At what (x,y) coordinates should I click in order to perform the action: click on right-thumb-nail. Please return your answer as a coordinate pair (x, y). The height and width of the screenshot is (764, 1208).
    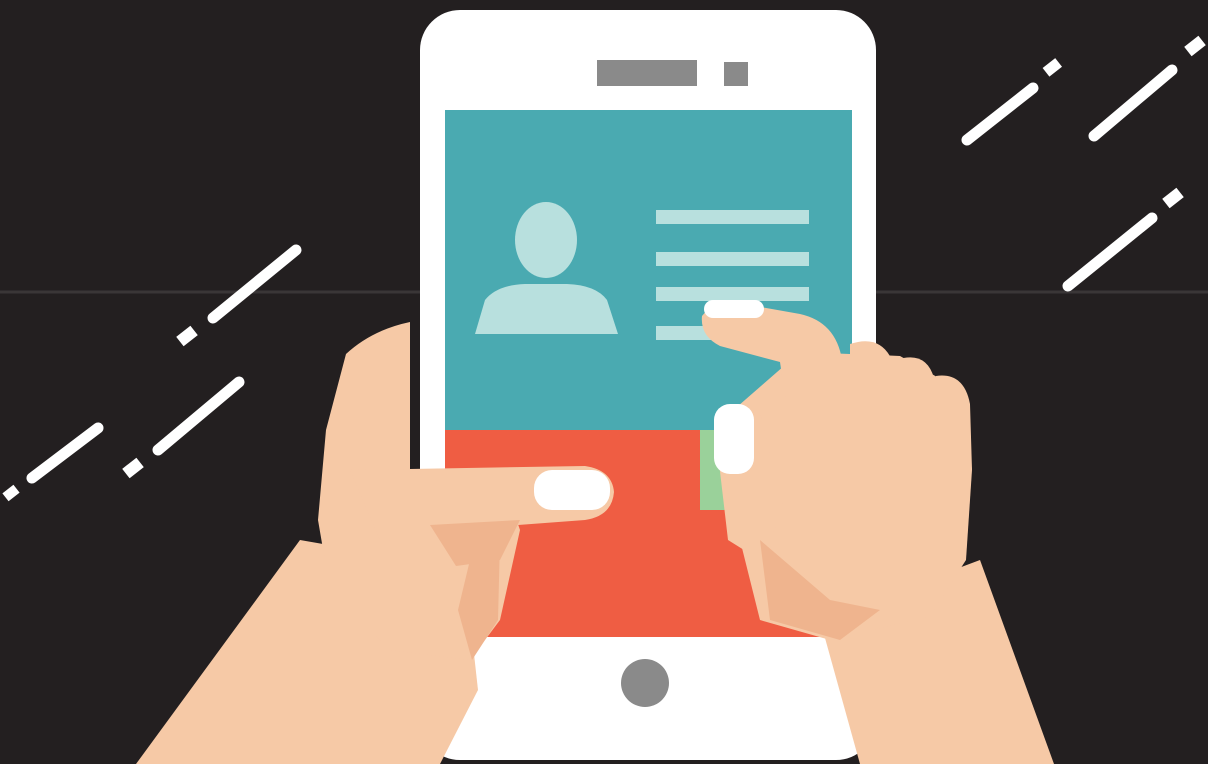
    Looking at the image, I should click on (734, 439).